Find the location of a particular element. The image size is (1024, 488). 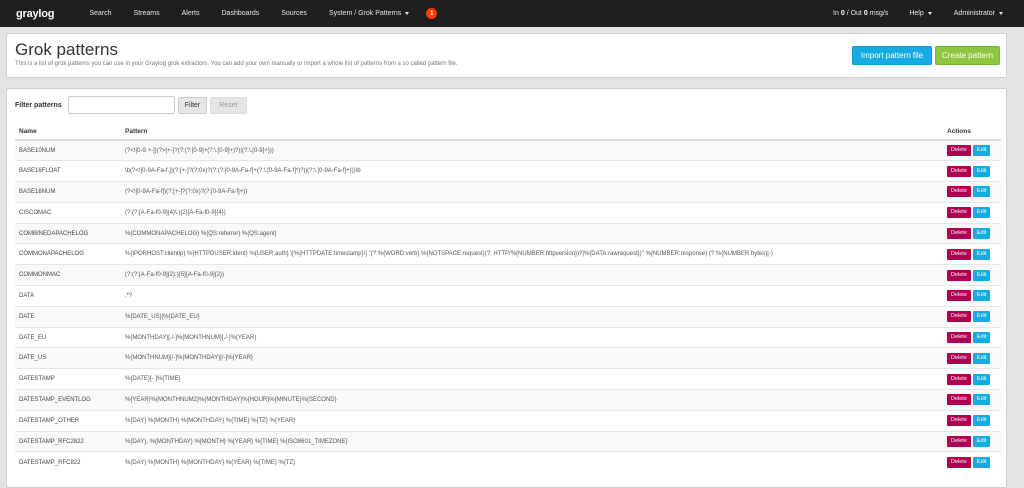

nav-user-dropdown: Administrator is located at coordinates (978, 13).